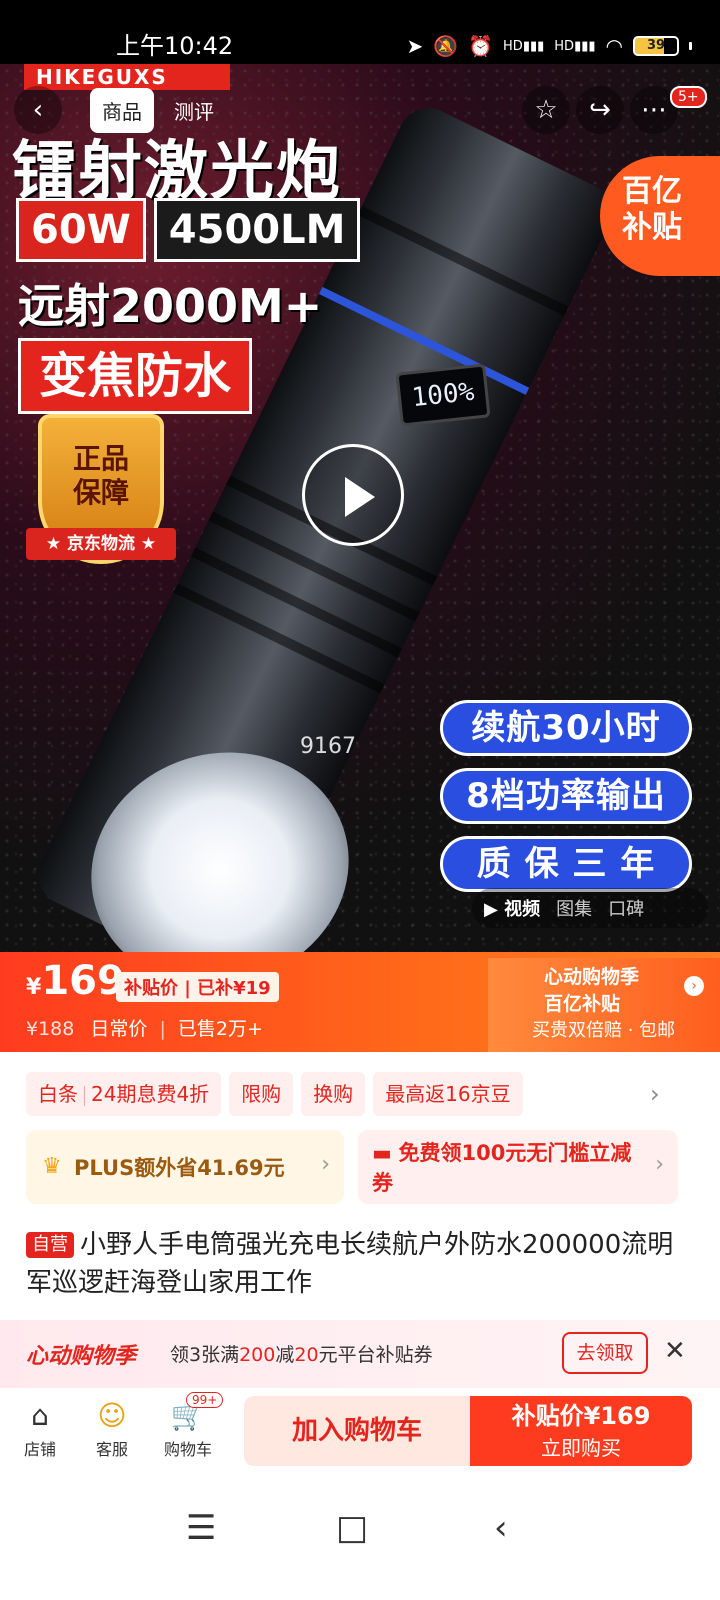 The height and width of the screenshot is (1600, 720). I want to click on chevron-left-icon: ‹, so click(38, 110).